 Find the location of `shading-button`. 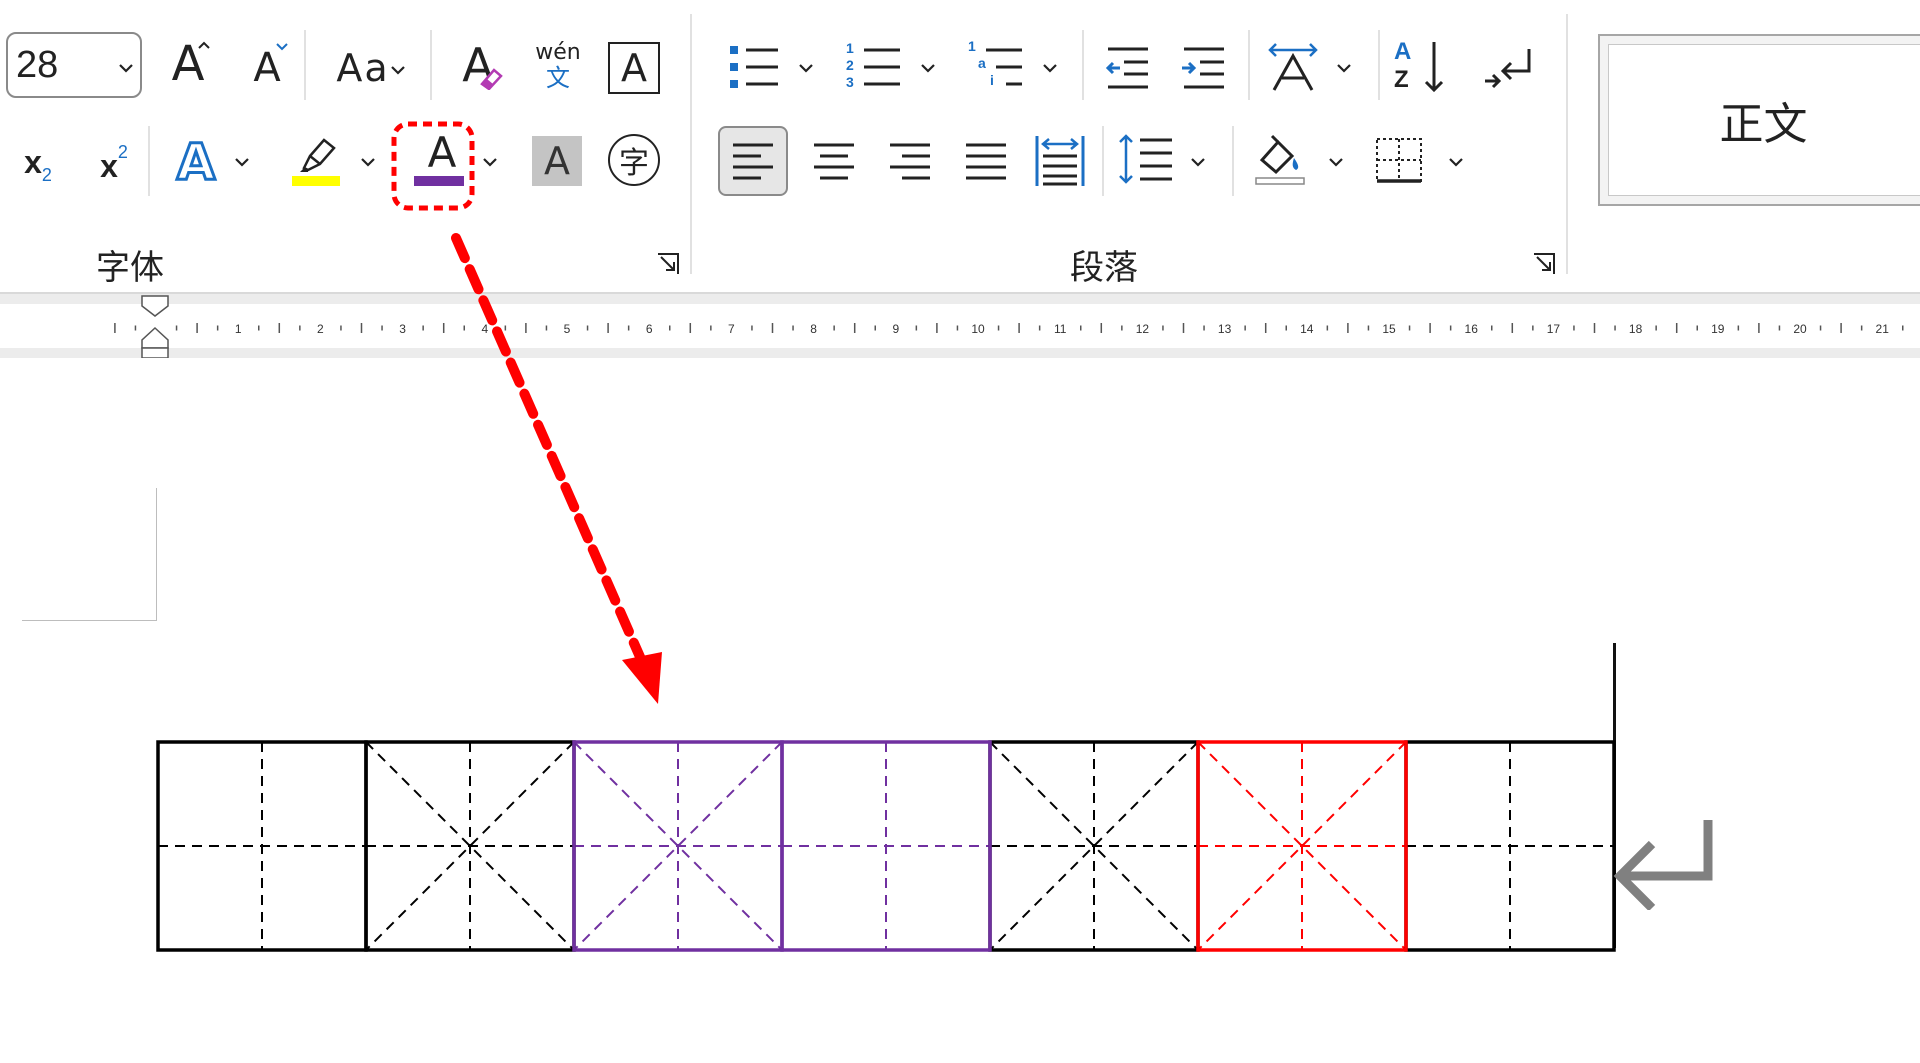

shading-button is located at coordinates (1298, 161).